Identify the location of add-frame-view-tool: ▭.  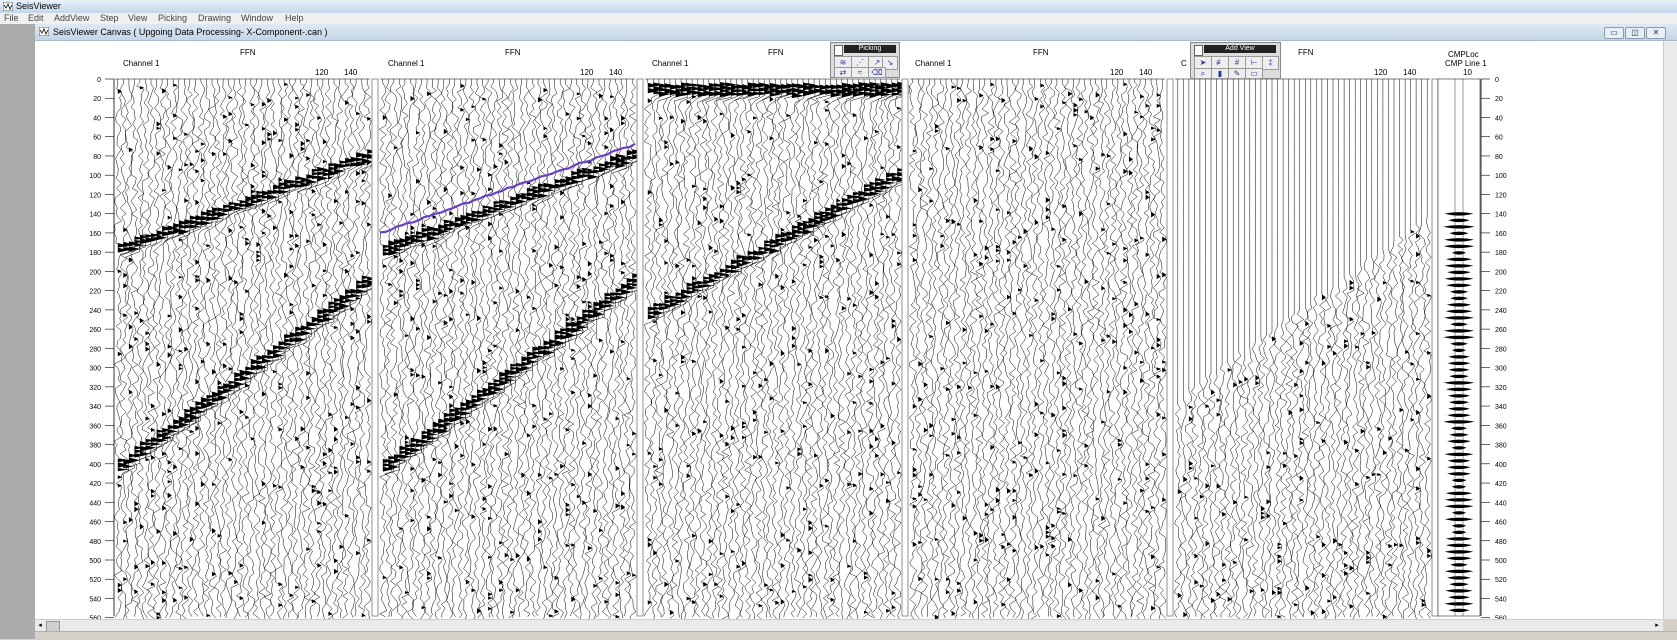
(1254, 73).